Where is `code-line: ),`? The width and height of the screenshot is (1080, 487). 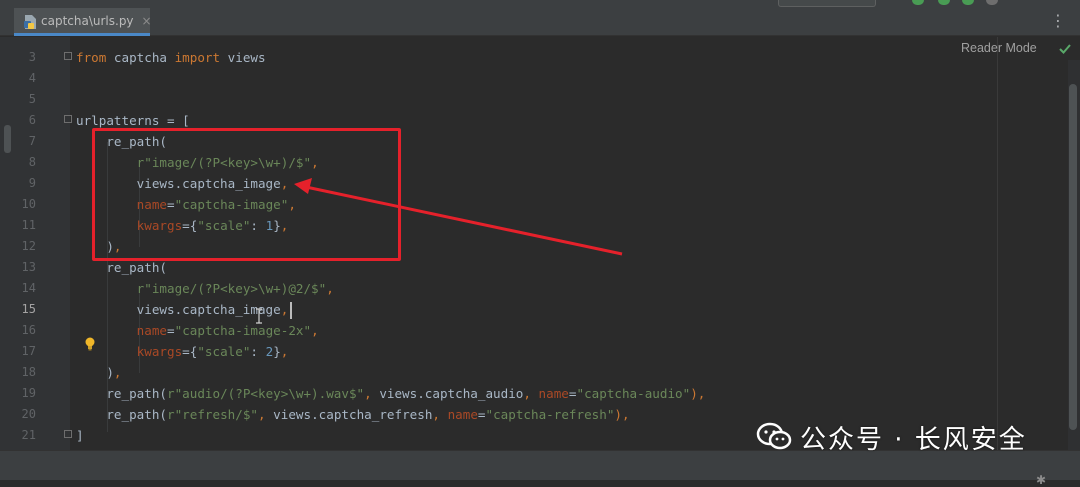
code-line: ), is located at coordinates (99, 372).